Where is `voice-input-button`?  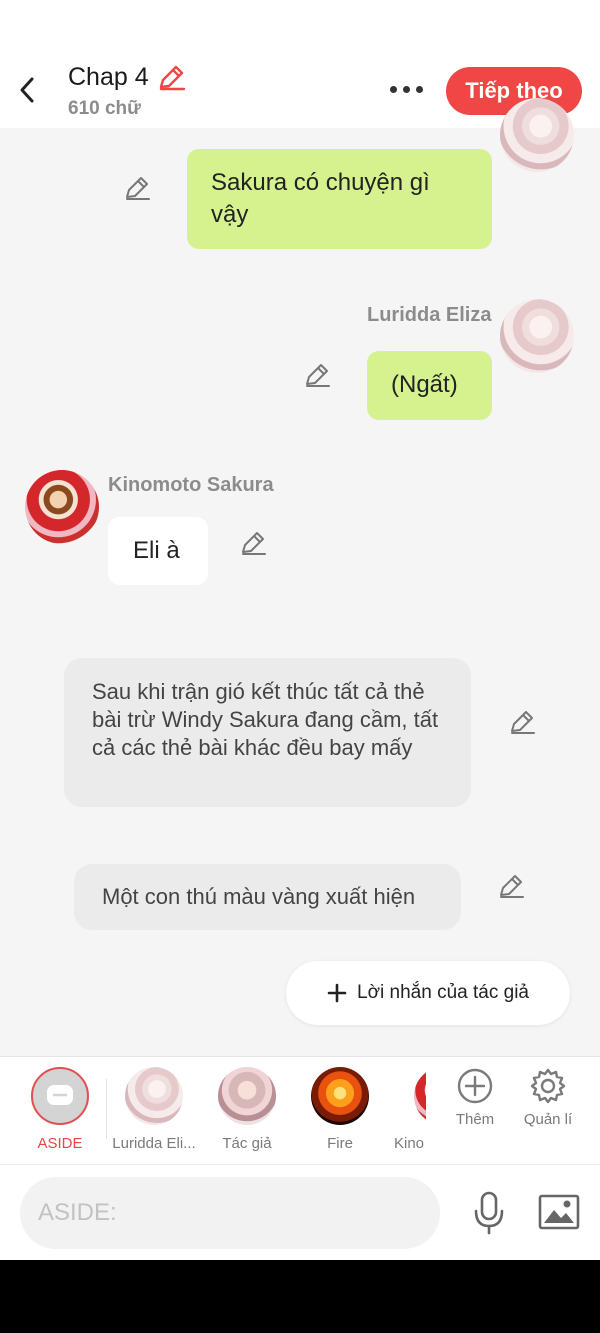
voice-input-button is located at coordinates (489, 1213).